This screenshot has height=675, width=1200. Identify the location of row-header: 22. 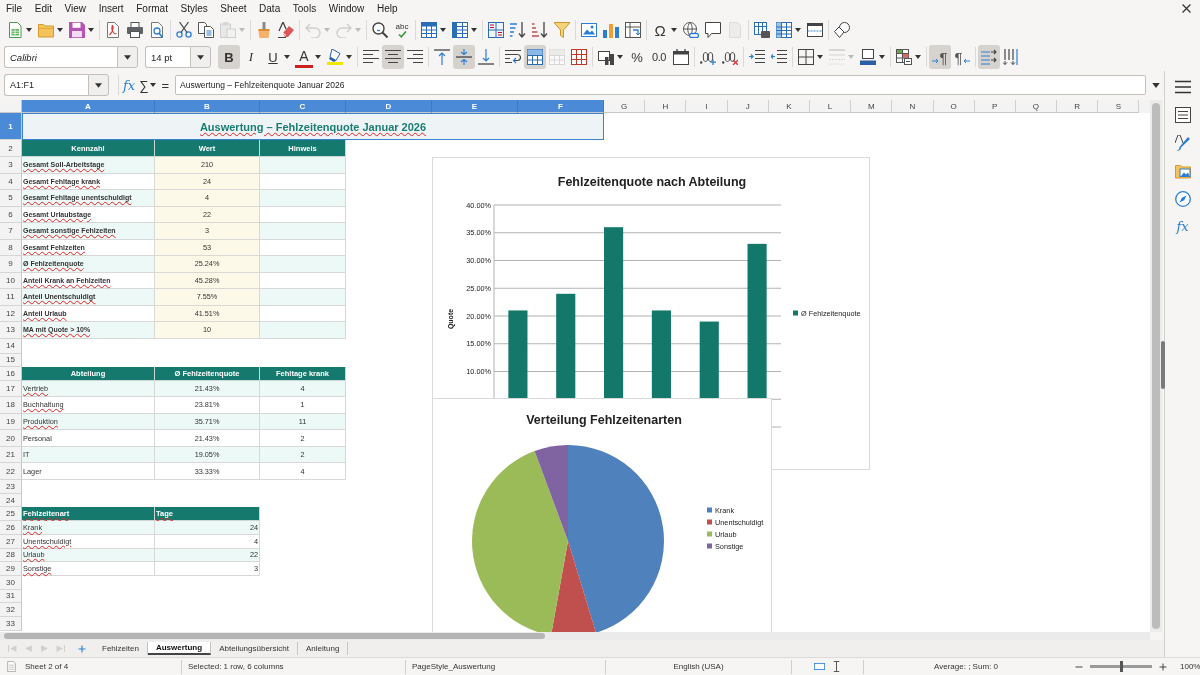
(11, 472).